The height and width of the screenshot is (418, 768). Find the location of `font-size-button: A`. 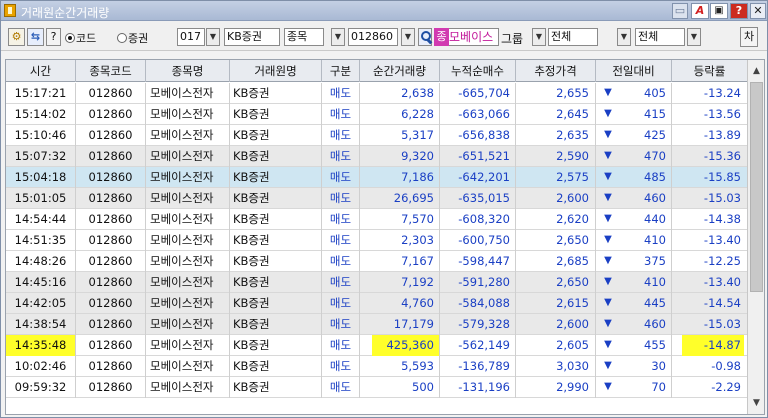

font-size-button: A is located at coordinates (700, 11).